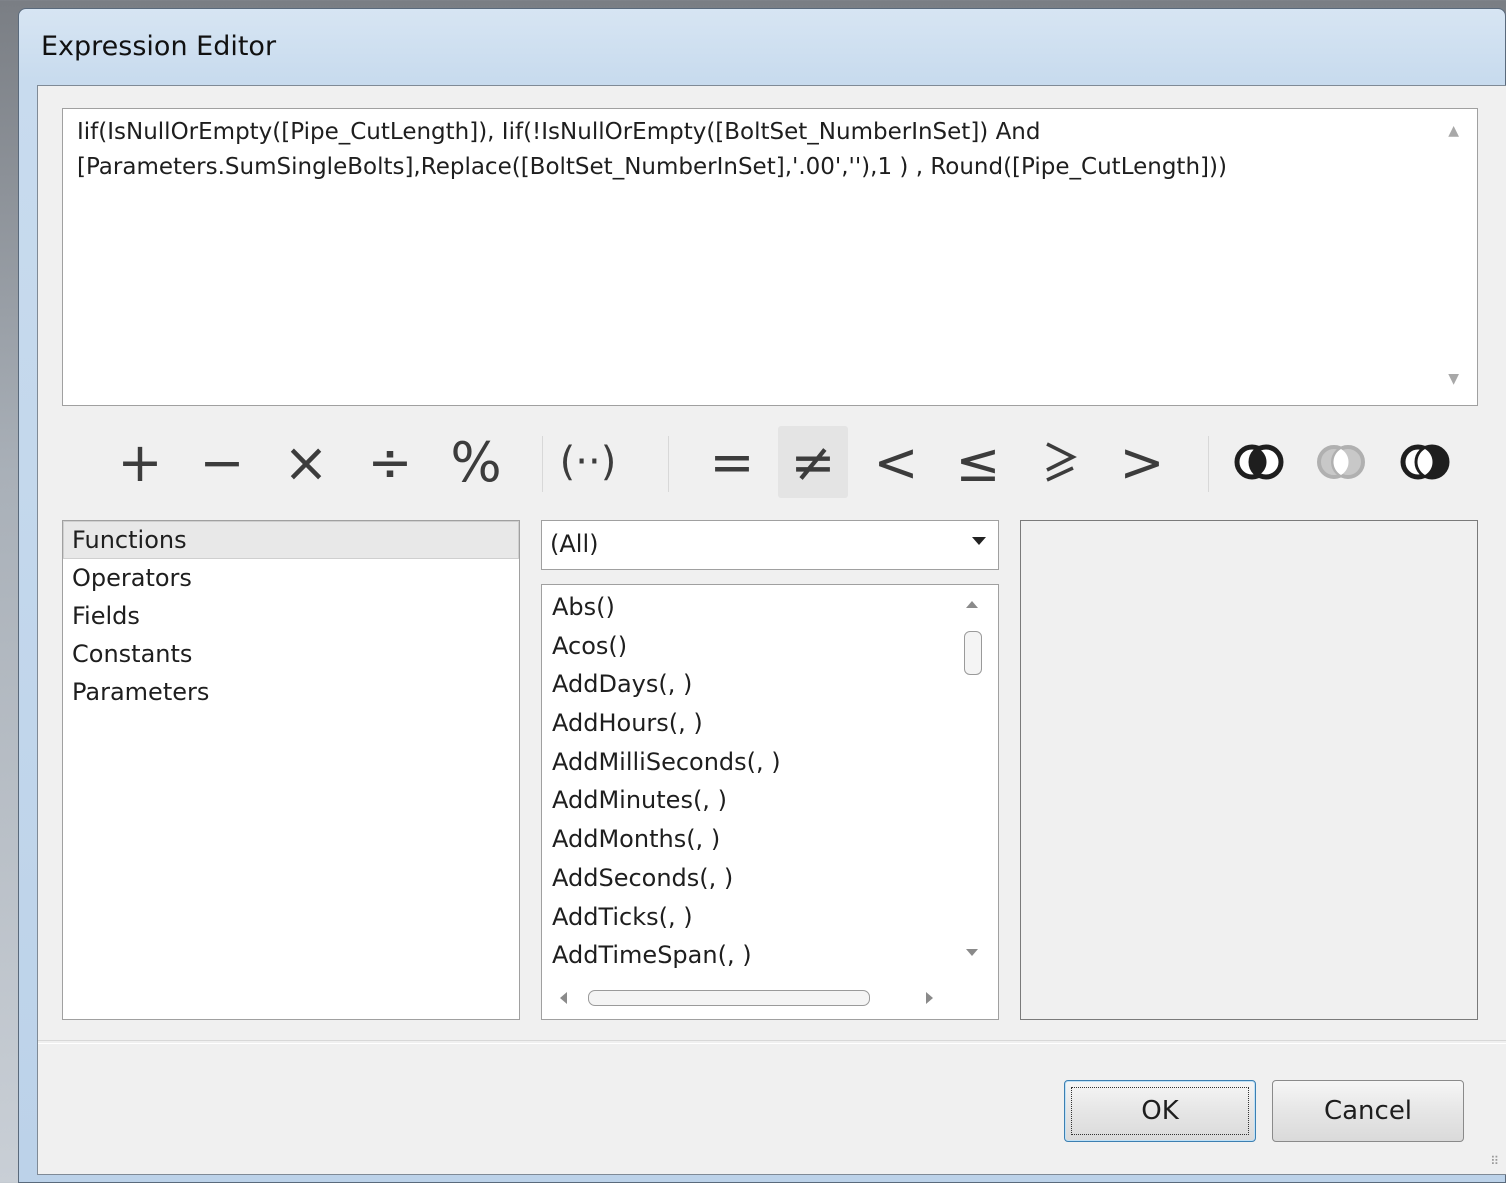  I want to click on list-item: AddDays(, ), so click(747, 684).